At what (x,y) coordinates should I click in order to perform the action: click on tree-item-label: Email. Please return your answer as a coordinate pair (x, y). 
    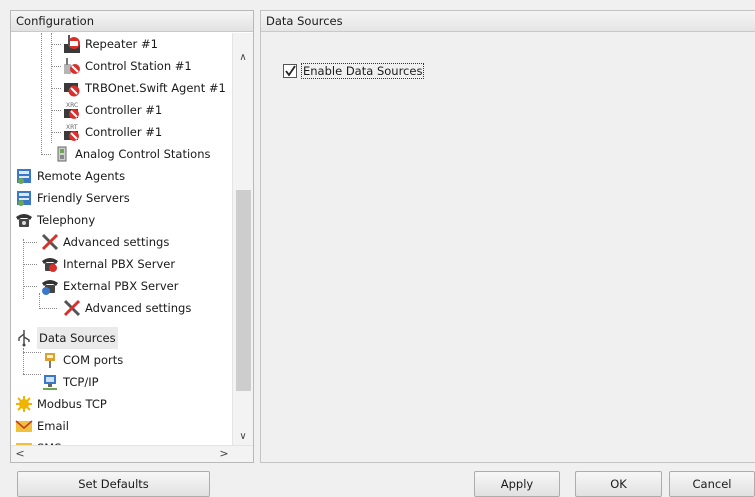
    Looking at the image, I should click on (53, 426).